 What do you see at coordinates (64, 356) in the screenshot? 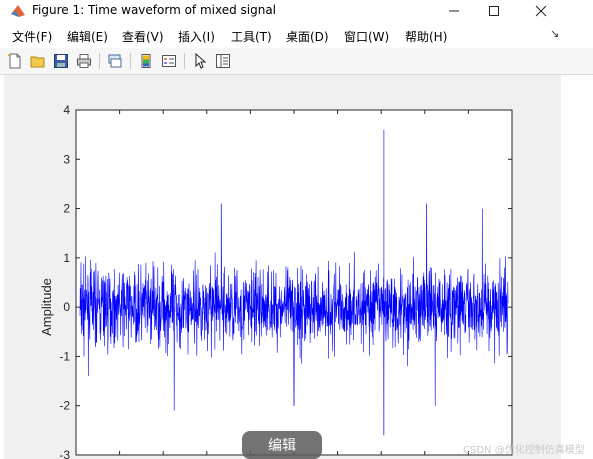
I see `y-tick-label: -1` at bounding box center [64, 356].